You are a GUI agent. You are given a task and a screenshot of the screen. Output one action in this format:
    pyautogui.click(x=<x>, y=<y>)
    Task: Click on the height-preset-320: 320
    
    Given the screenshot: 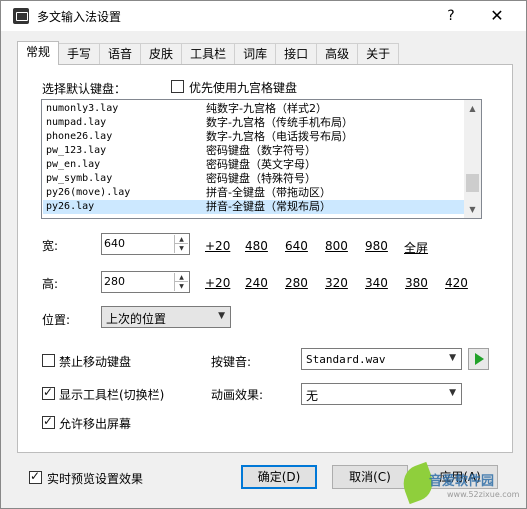 What is the action you would take?
    pyautogui.click(x=336, y=283)
    